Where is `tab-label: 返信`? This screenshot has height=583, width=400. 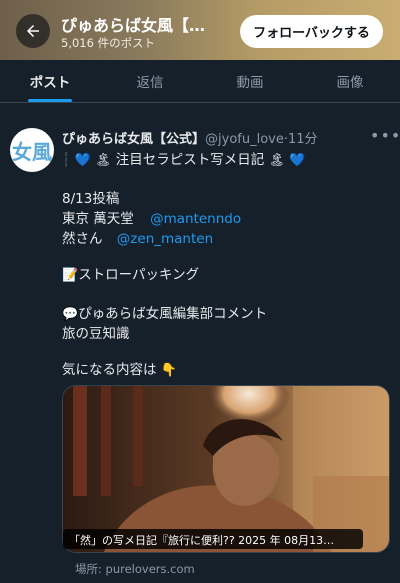 tab-label: 返信 is located at coordinates (150, 83).